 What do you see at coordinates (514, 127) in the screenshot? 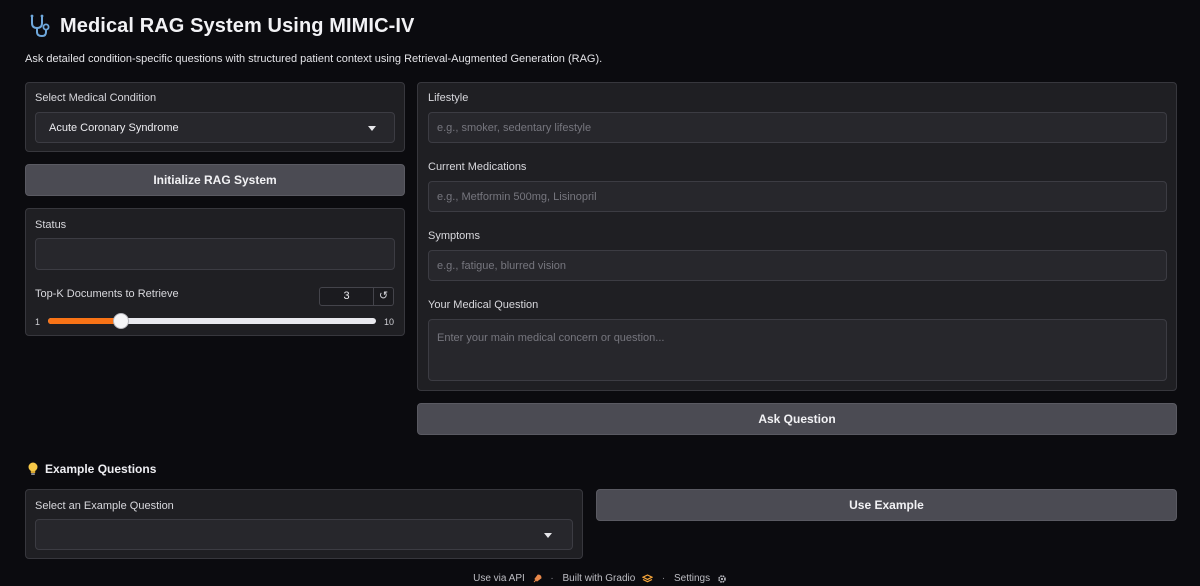
I see `lifestyle-placeholder: e.g., smoker, sedentary lifestyle` at bounding box center [514, 127].